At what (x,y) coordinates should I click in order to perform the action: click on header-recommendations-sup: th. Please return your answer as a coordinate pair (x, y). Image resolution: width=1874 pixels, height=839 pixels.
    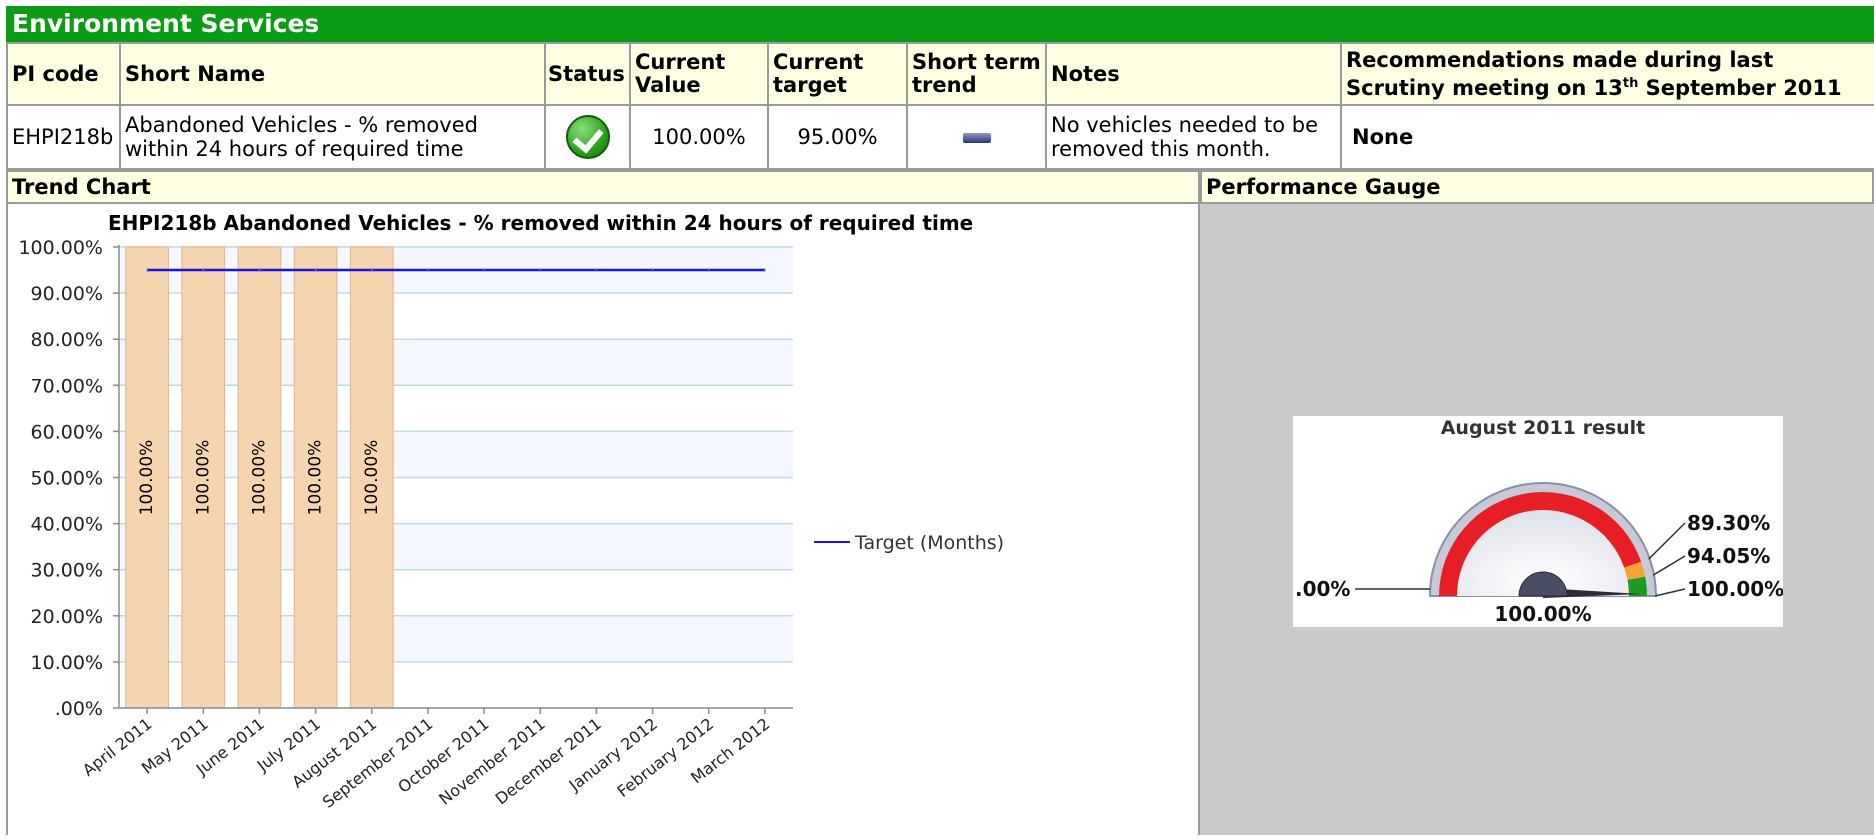
    Looking at the image, I should click on (1630, 83).